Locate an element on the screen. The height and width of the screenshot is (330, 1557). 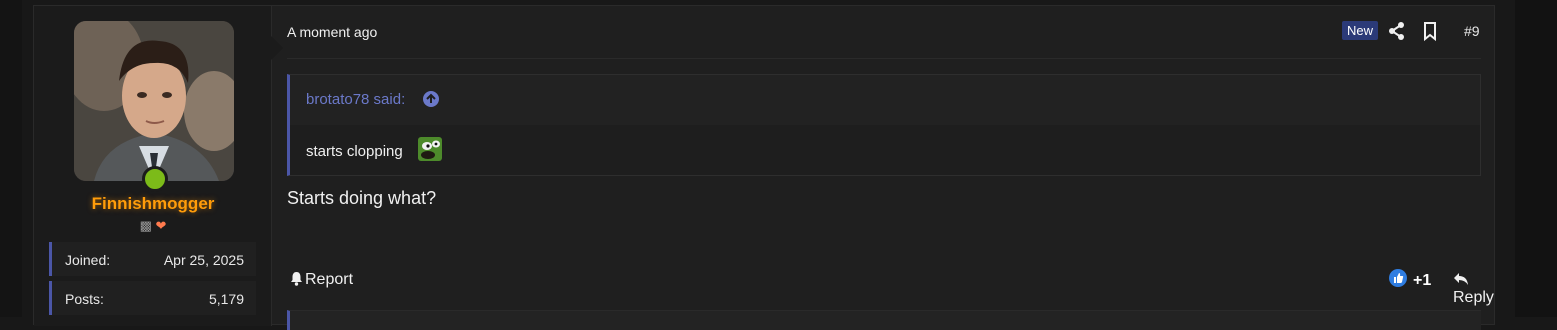
quote-body: starts clopping is located at coordinates (885, 150).